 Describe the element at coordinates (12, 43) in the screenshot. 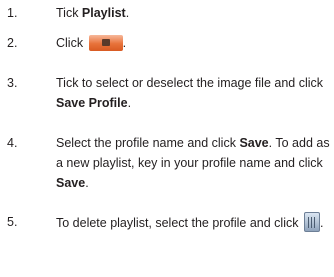

I see `step-number: 2.` at that location.